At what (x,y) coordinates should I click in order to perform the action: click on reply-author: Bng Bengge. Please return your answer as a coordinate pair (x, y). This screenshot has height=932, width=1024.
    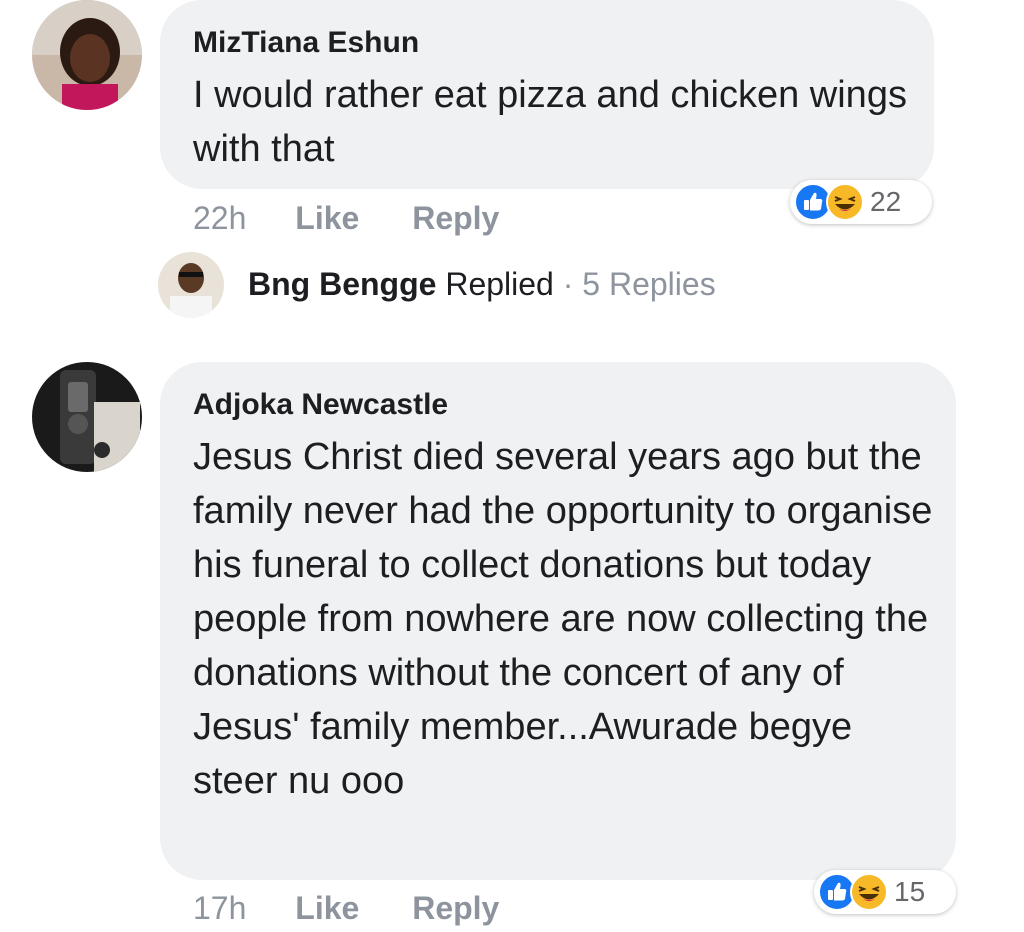
    Looking at the image, I should click on (342, 284).